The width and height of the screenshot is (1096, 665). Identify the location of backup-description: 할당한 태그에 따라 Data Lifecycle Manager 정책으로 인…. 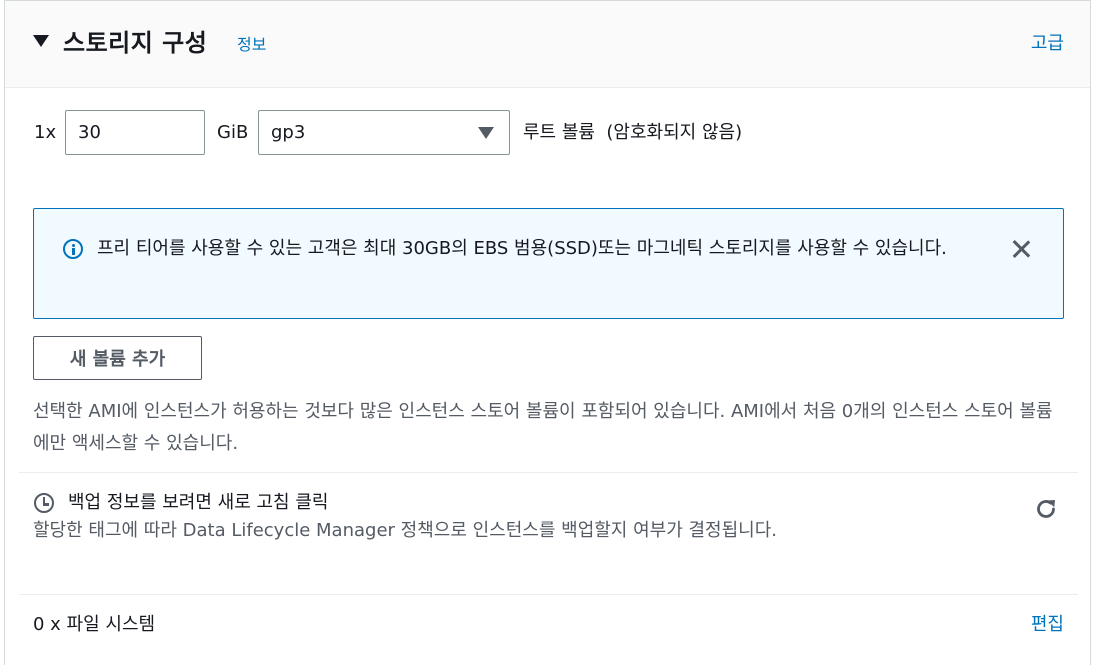
(405, 530).